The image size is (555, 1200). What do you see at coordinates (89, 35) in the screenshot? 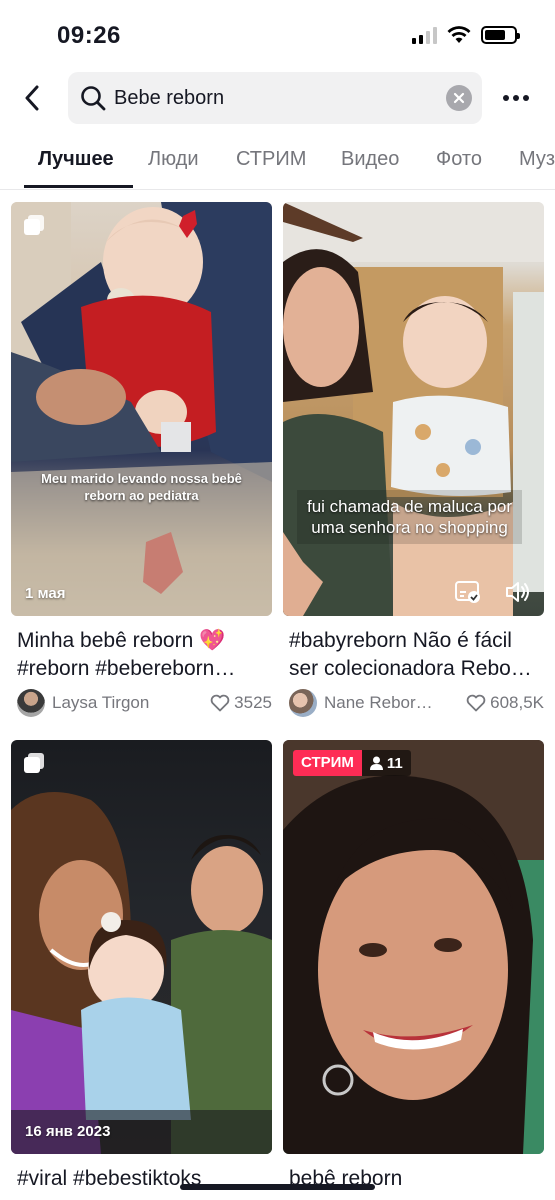
I see `status-time: 09:26` at bounding box center [89, 35].